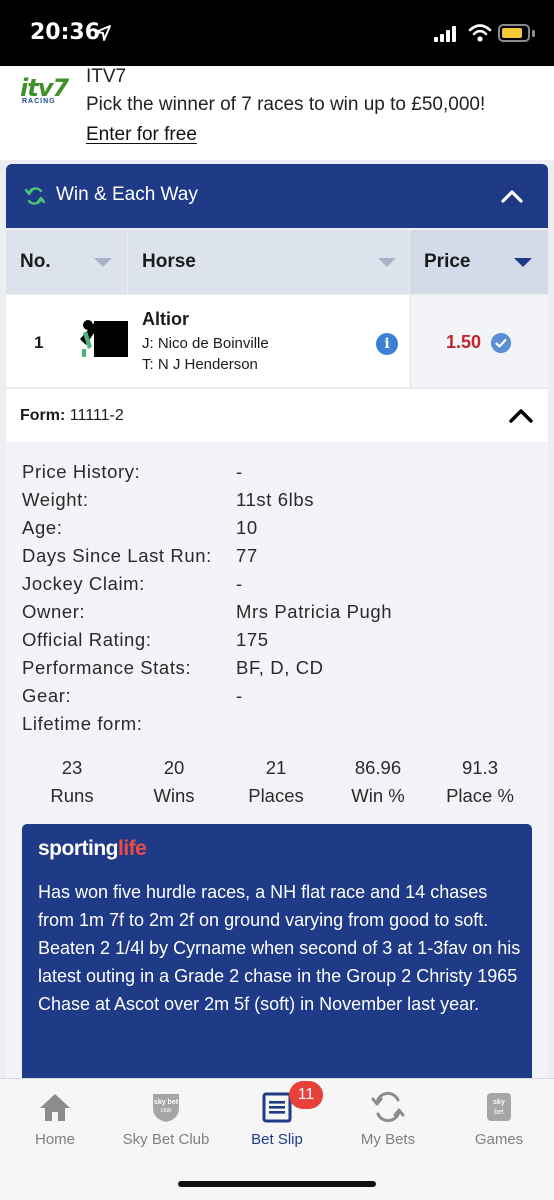 The width and height of the screenshot is (554, 1200). Describe the element at coordinates (479, 262) in the screenshot. I see `column-header-price: Price` at that location.